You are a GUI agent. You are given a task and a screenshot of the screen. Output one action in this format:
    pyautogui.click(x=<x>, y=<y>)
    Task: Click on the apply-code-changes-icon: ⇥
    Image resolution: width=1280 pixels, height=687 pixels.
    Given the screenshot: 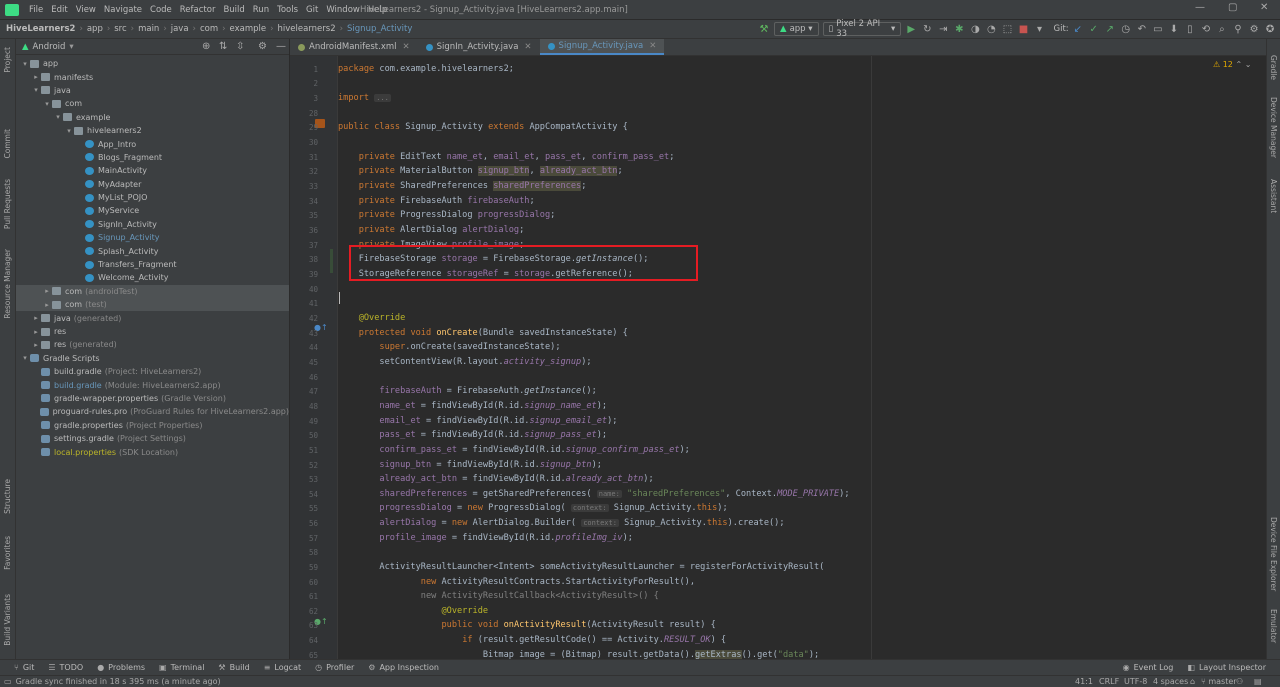 What is the action you would take?
    pyautogui.click(x=943, y=29)
    